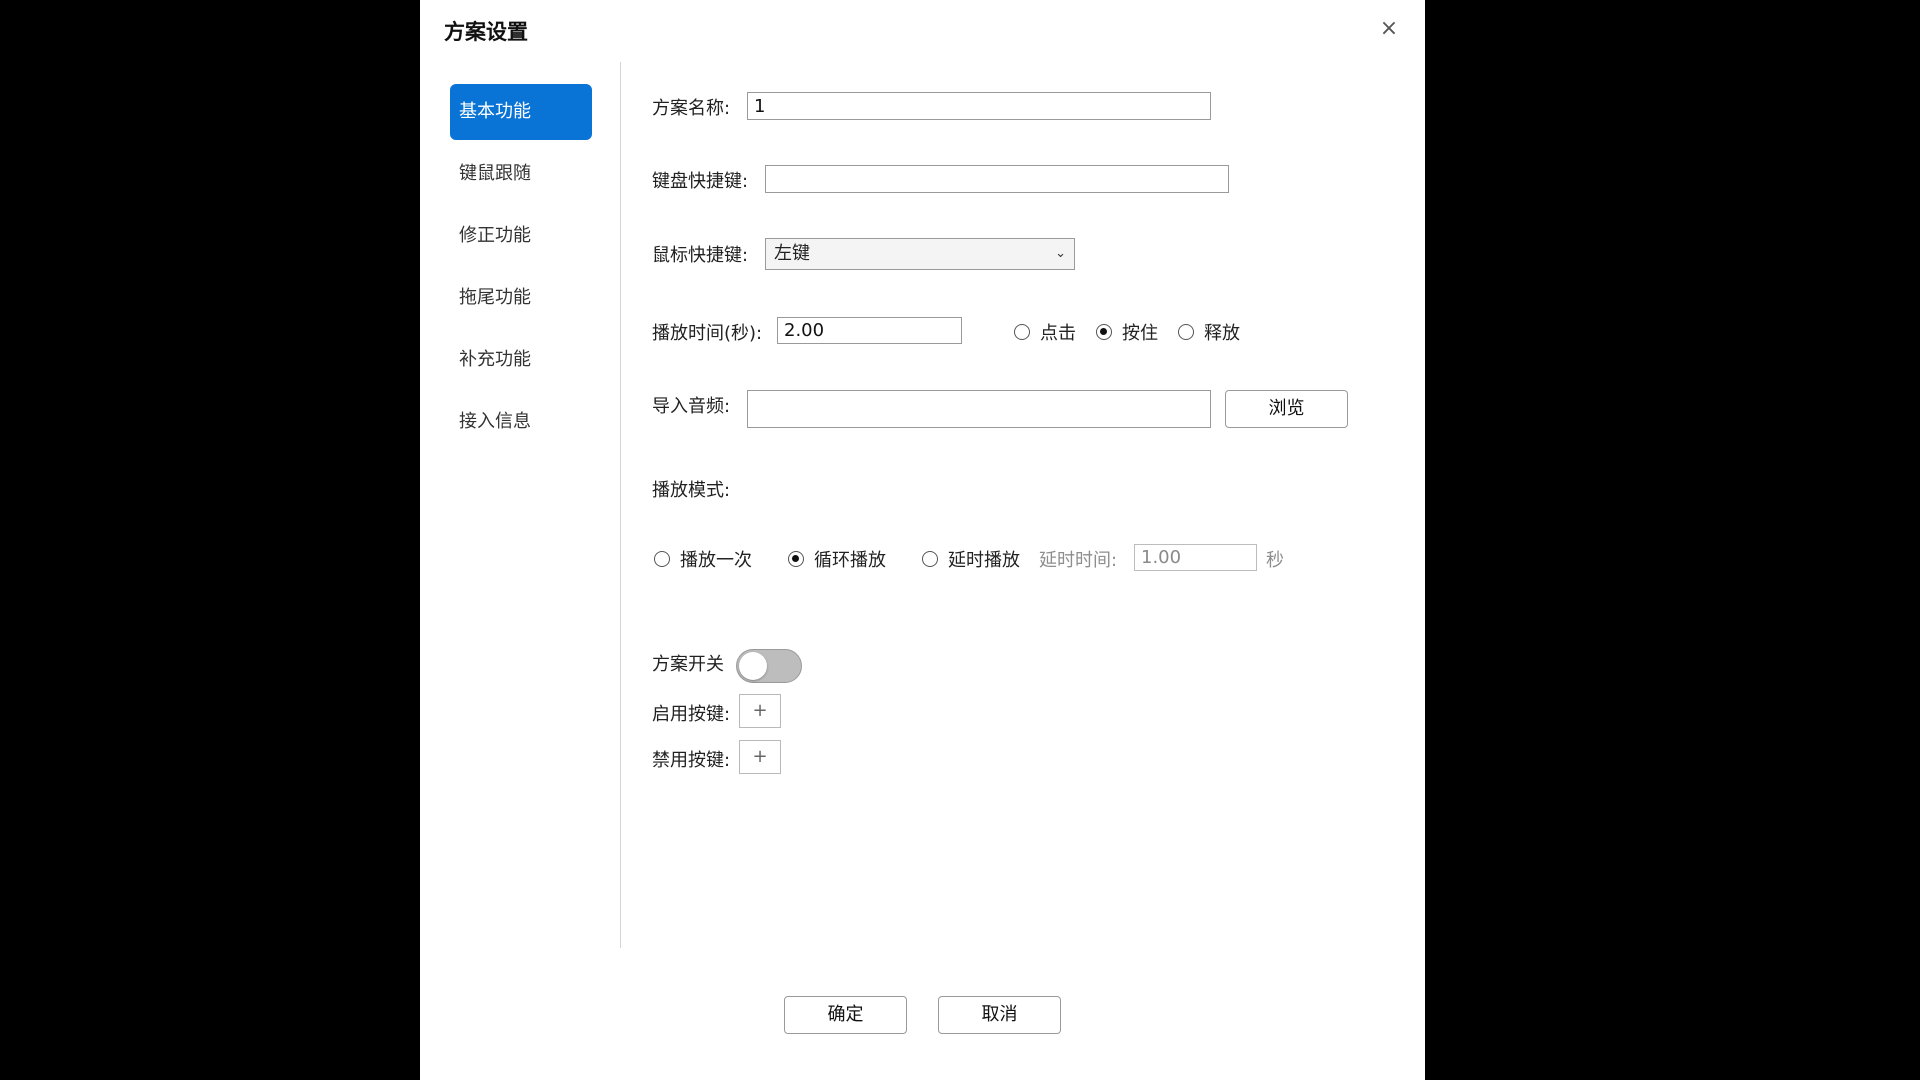  I want to click on mouse-shortcut-select: 左键 ⌄, so click(920, 254).